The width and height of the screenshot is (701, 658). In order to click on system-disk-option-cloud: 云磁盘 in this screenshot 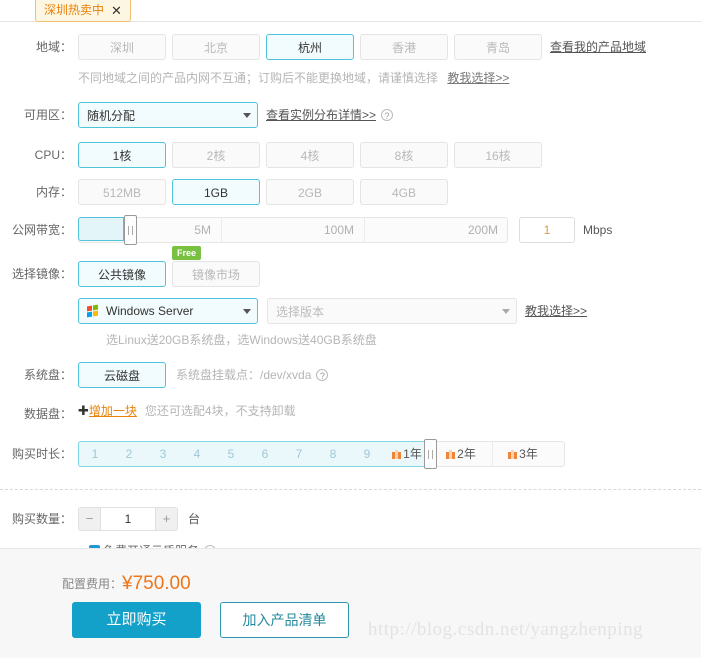, I will do `click(122, 375)`.